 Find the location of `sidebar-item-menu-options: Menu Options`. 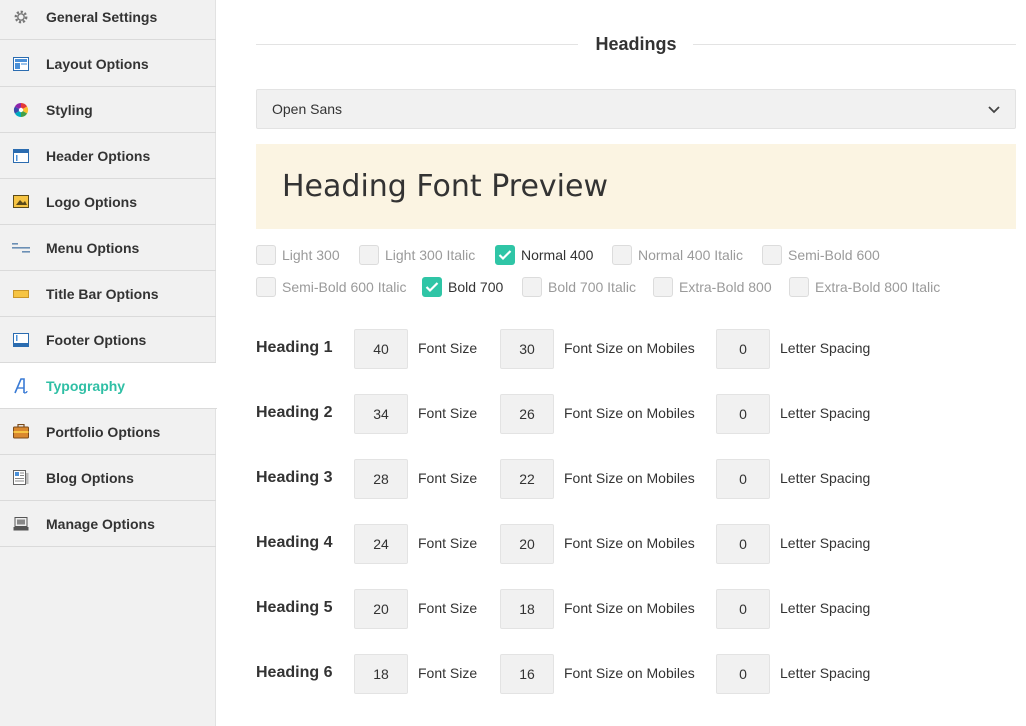

sidebar-item-menu-options: Menu Options is located at coordinates (108, 248).